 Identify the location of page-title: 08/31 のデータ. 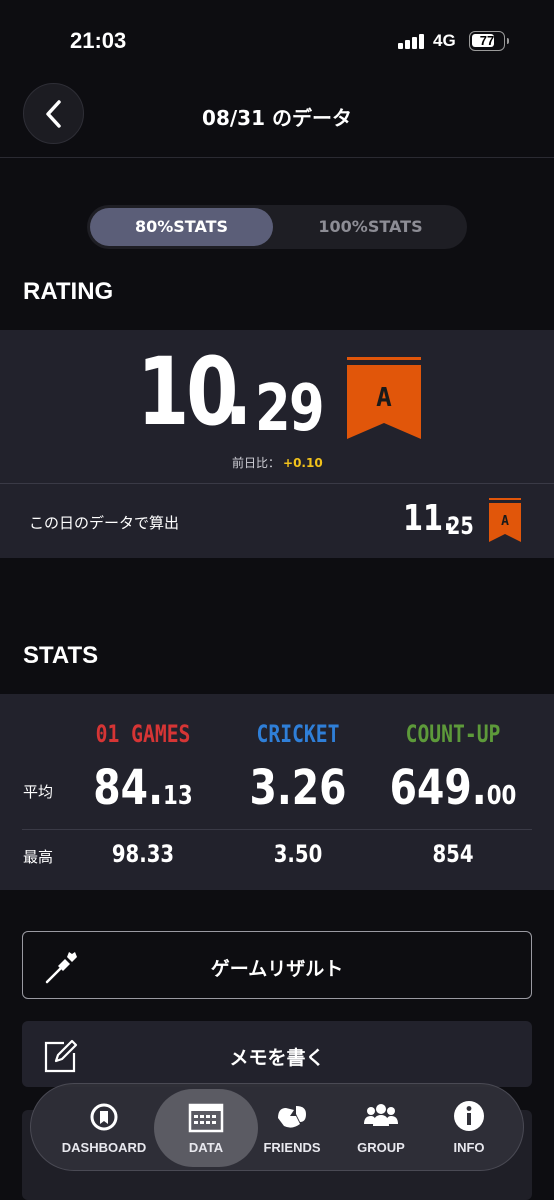
(277, 118).